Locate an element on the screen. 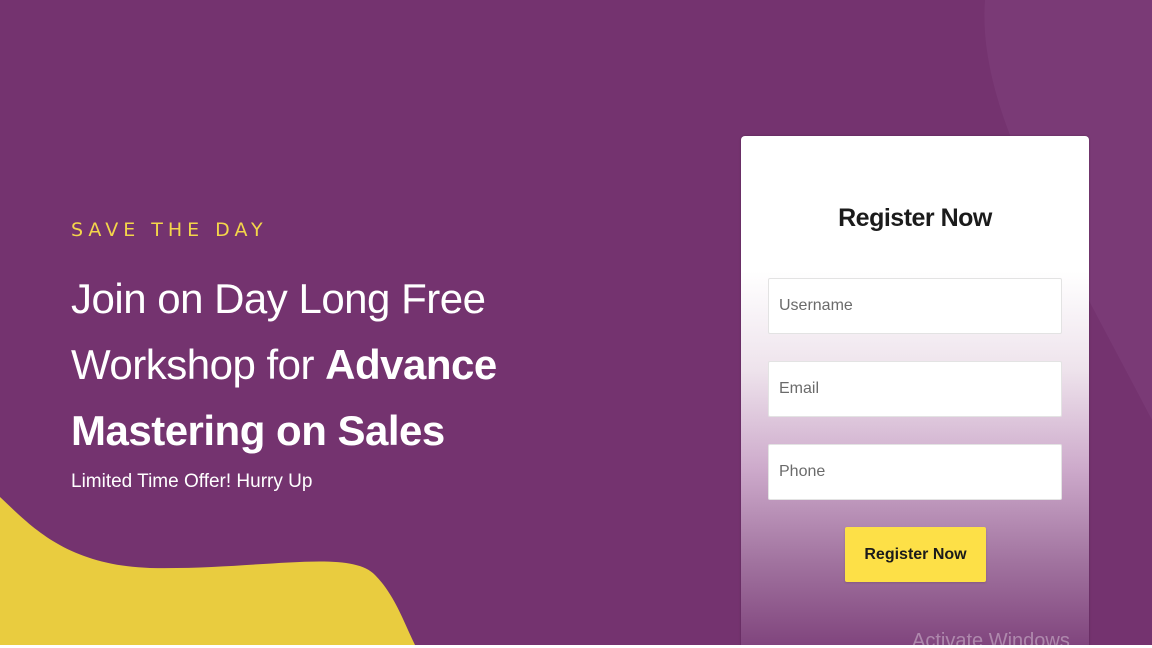 This screenshot has height=648, width=1152. username-input is located at coordinates (915, 306).